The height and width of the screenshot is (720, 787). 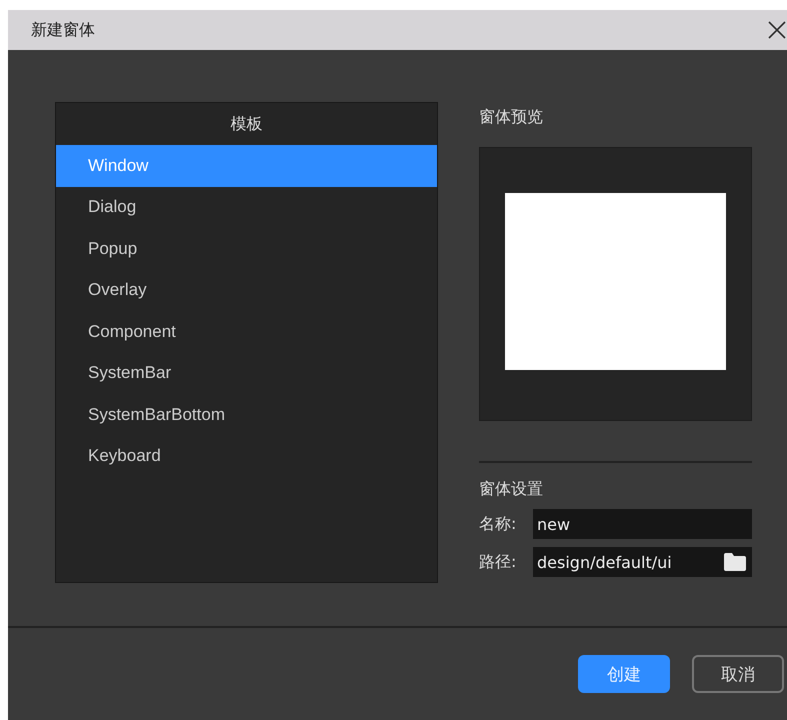 I want to click on input-field: new, so click(x=642, y=524).